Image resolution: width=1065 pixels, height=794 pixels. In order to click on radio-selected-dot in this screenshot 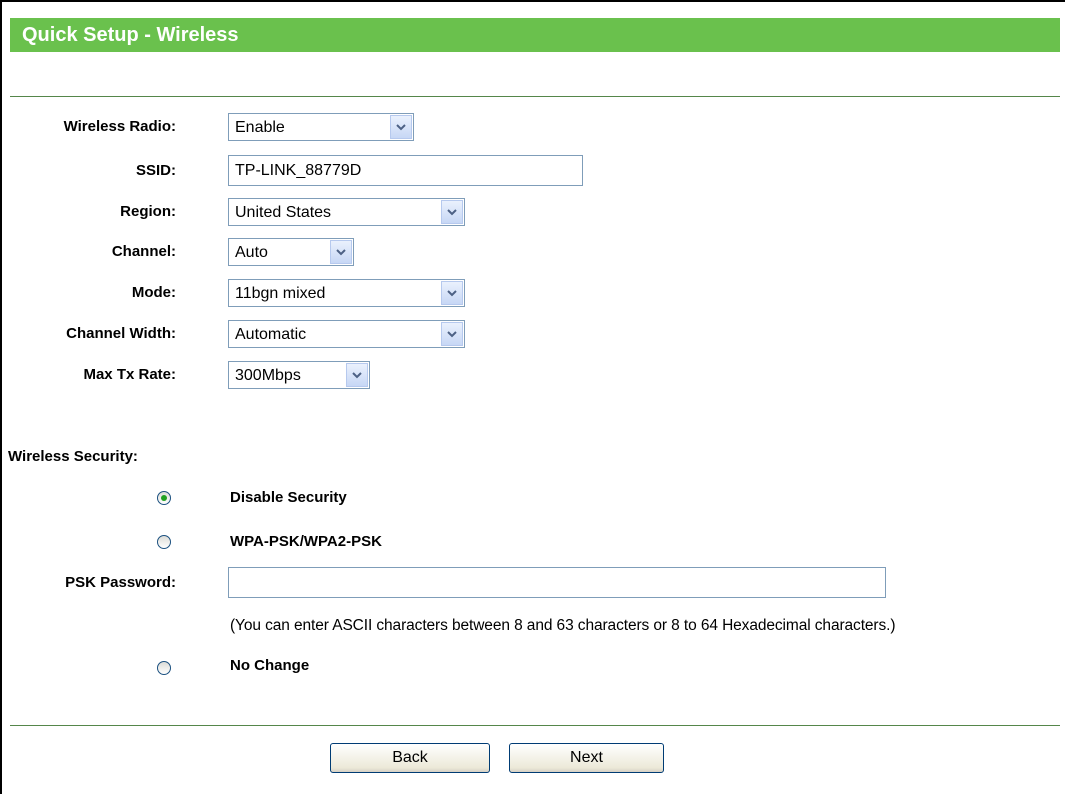, I will do `click(164, 498)`.